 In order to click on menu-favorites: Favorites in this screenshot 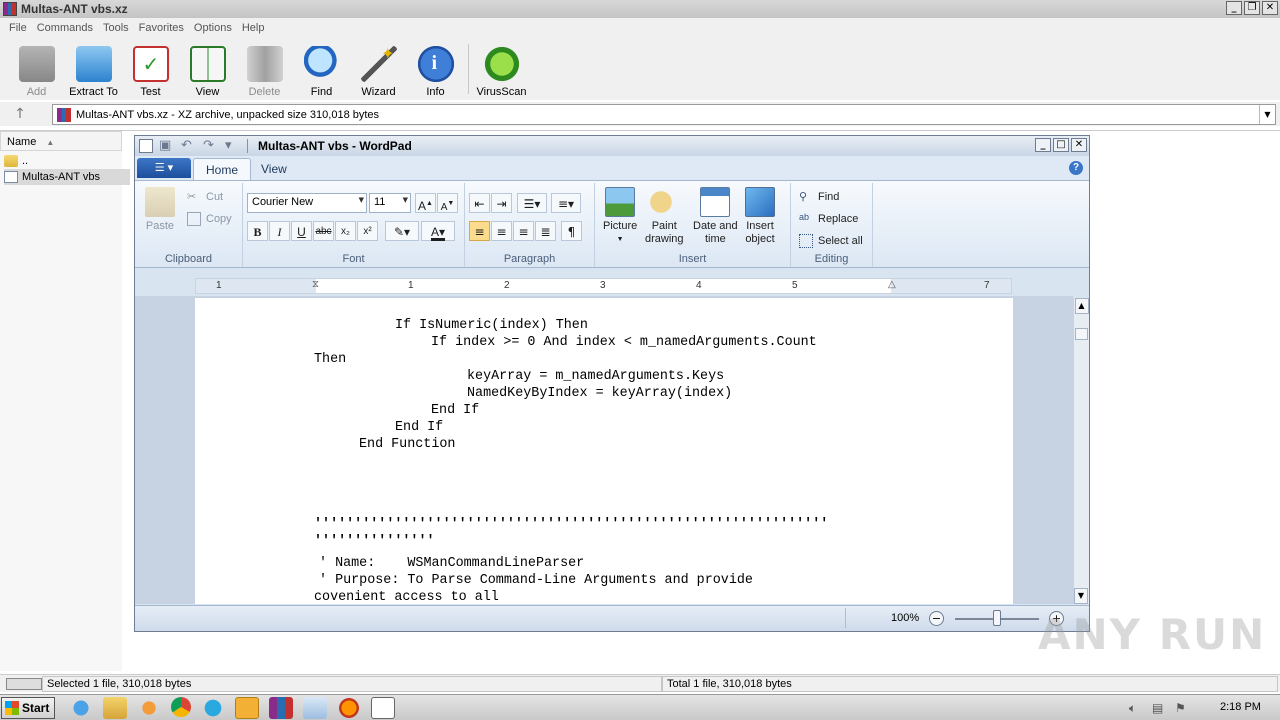, I will do `click(161, 28)`.